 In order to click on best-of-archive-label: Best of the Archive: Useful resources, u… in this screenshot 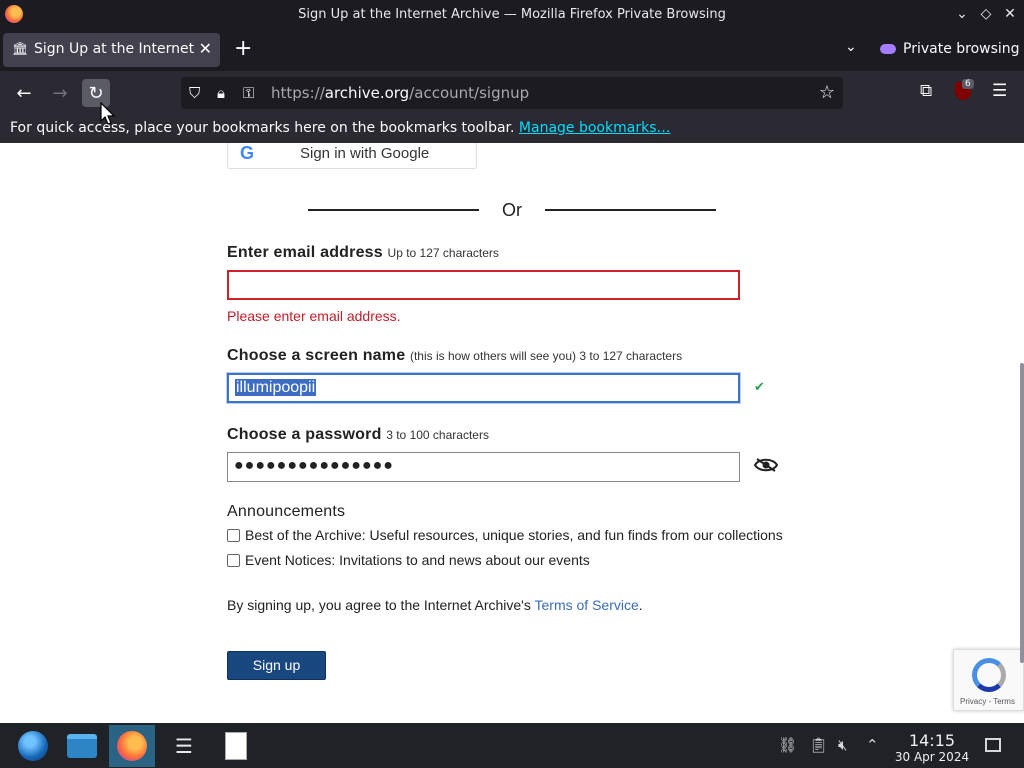, I will do `click(514, 535)`.